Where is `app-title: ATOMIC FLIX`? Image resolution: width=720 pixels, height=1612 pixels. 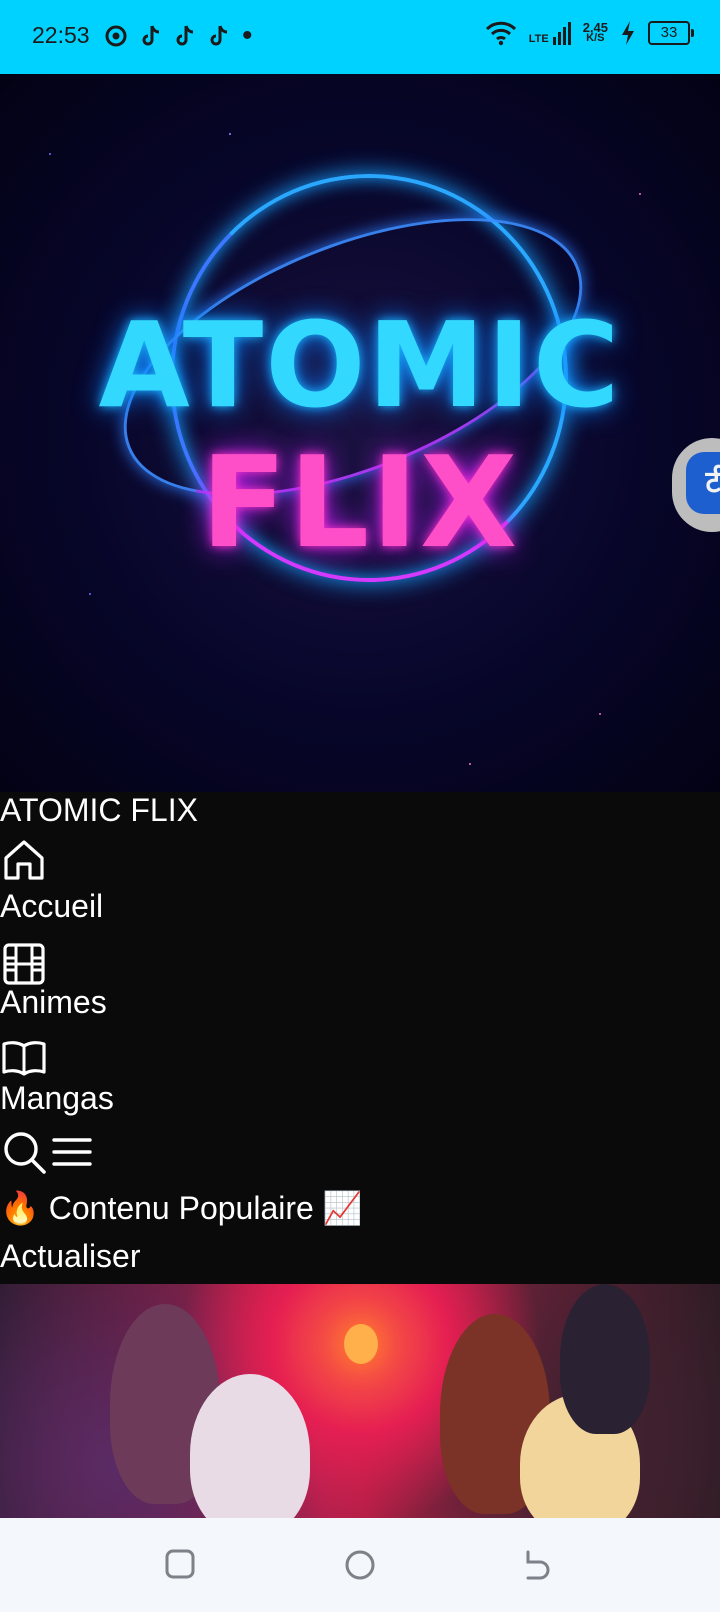
app-title: ATOMIC FLIX is located at coordinates (99, 810).